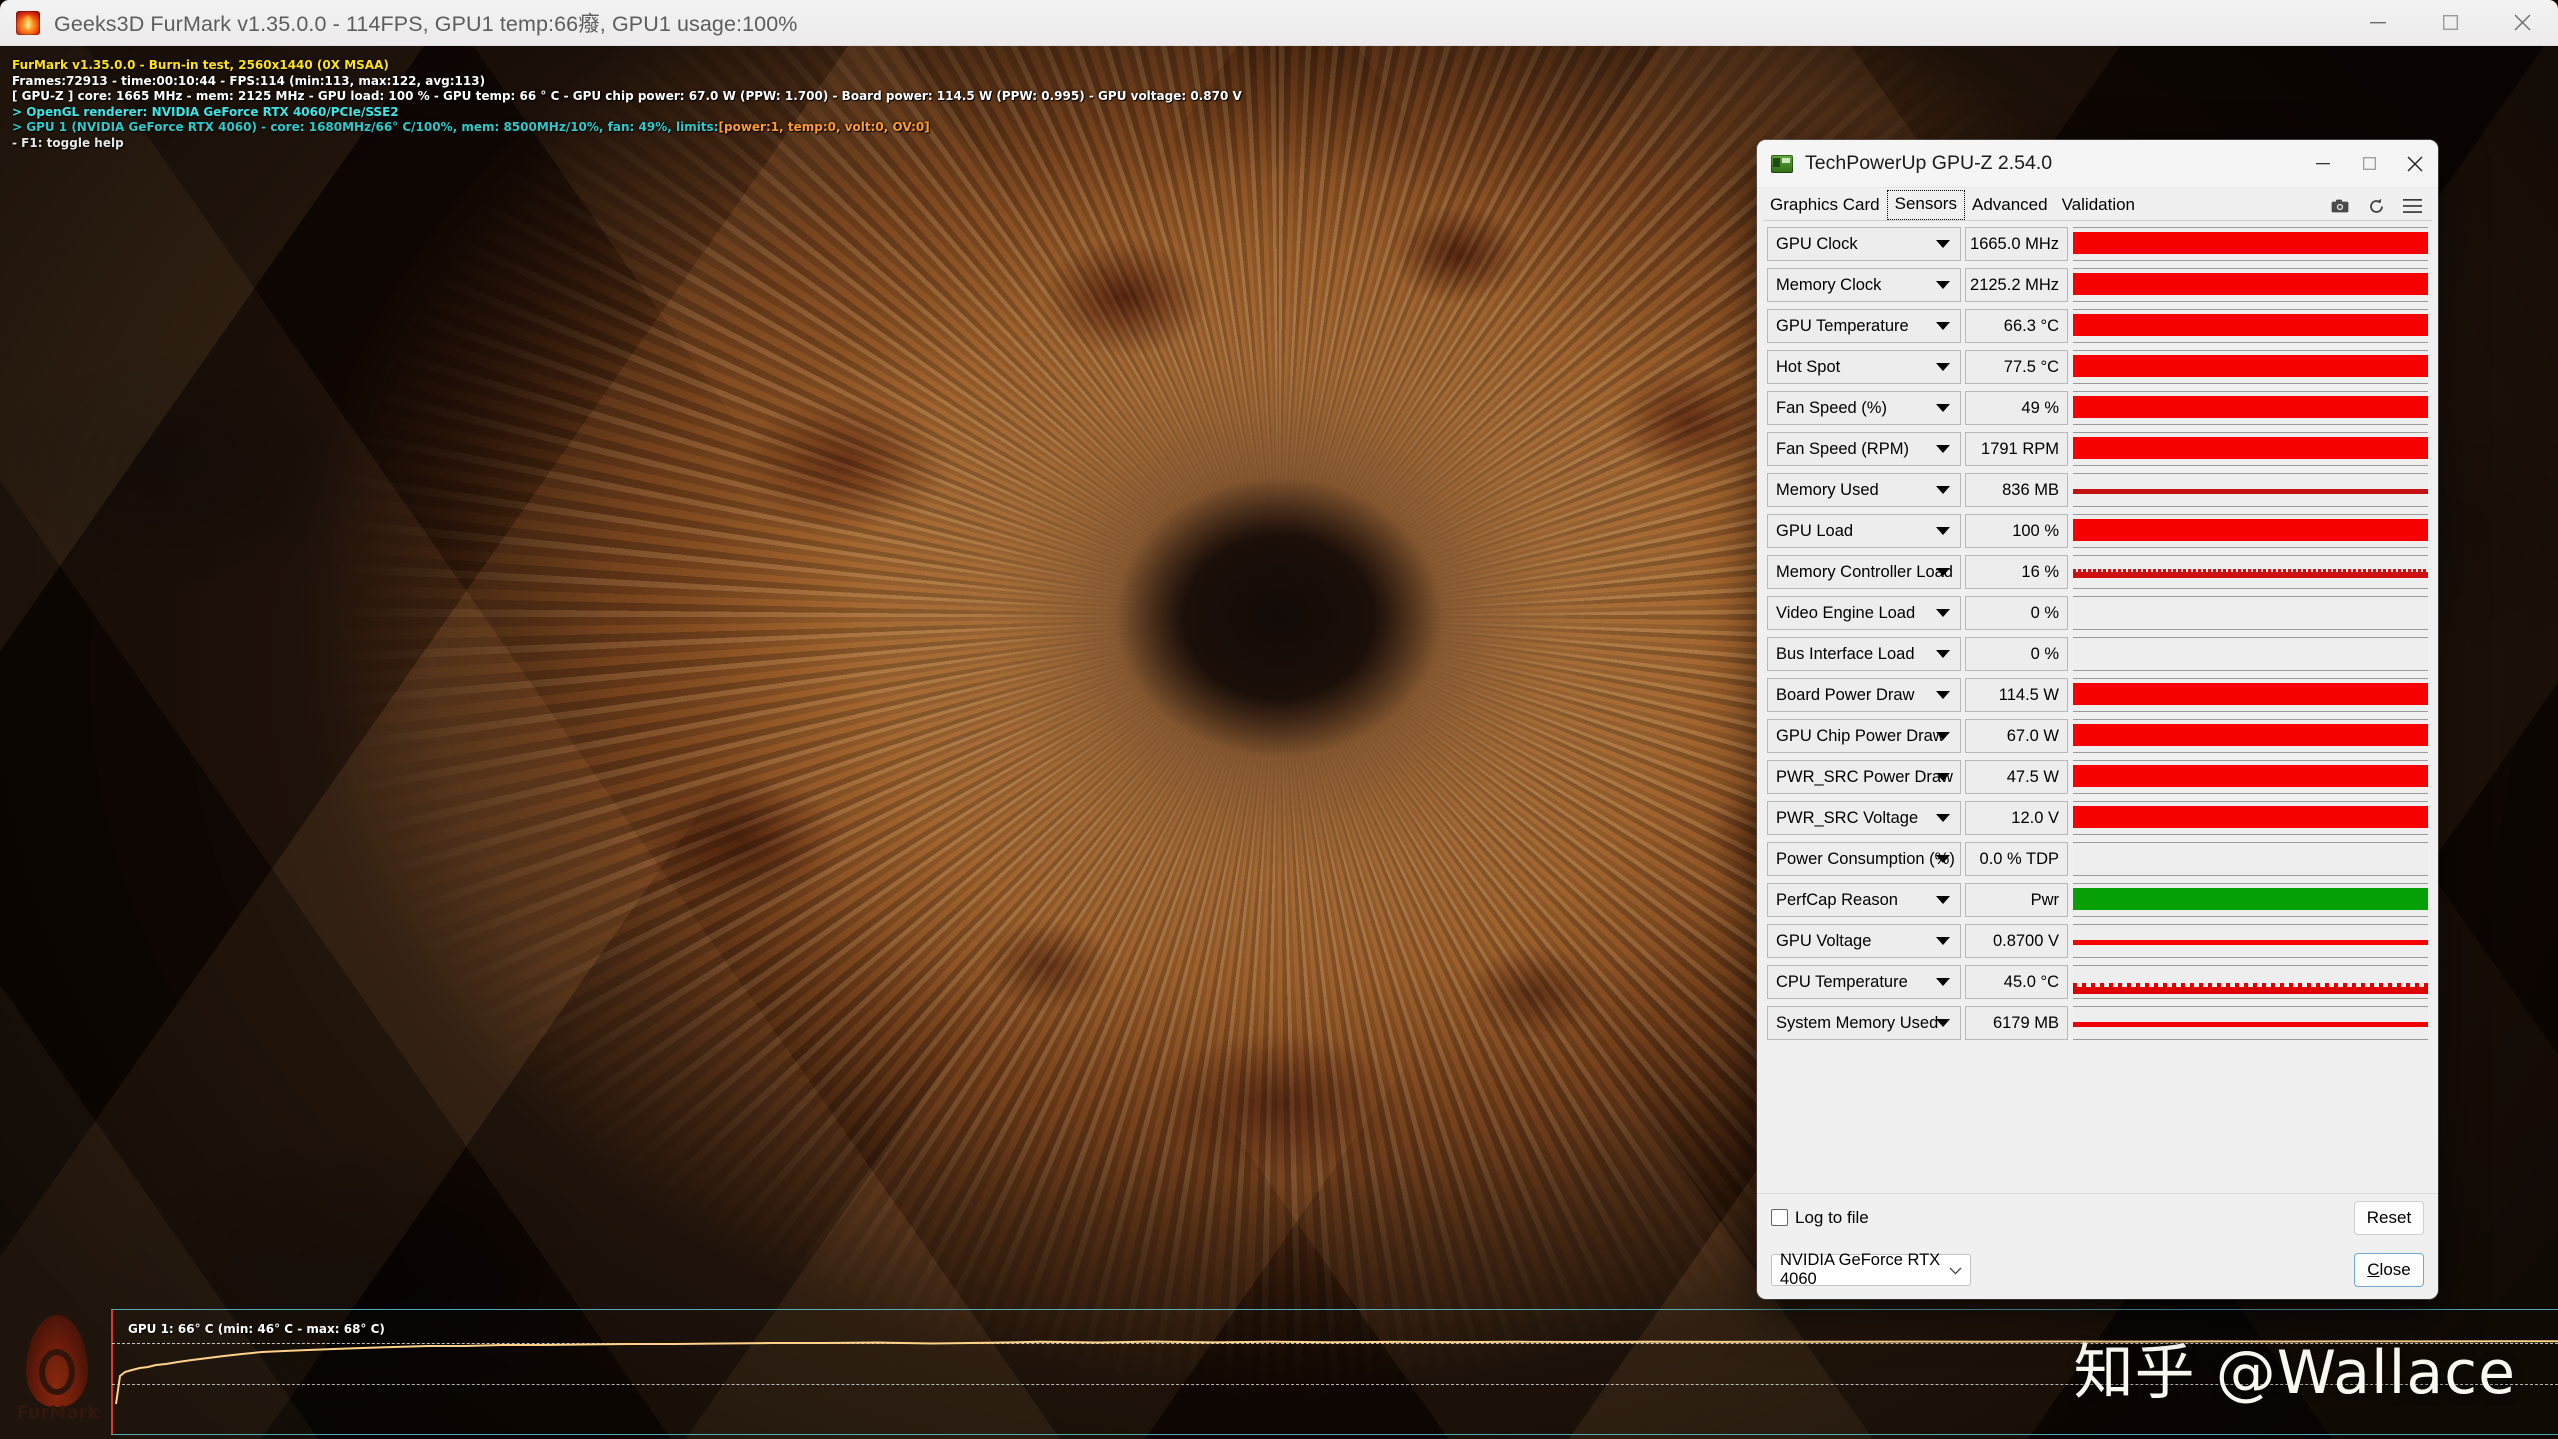 Image resolution: width=2558 pixels, height=1439 pixels. What do you see at coordinates (2369, 164) in the screenshot?
I see `gpuz-maximize-icon` at bounding box center [2369, 164].